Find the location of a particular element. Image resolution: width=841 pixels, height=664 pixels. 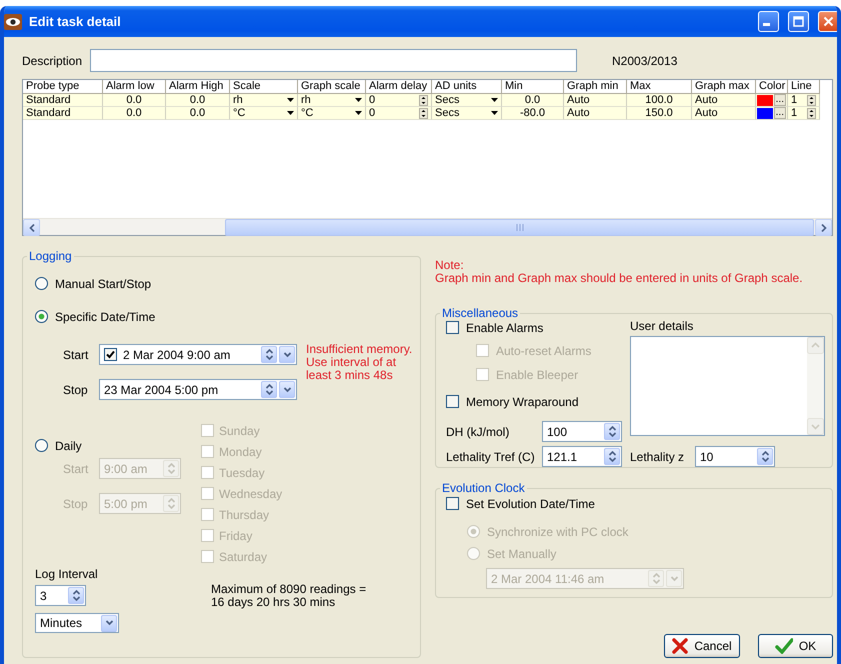

table-cell: -80.0 is located at coordinates (533, 113).